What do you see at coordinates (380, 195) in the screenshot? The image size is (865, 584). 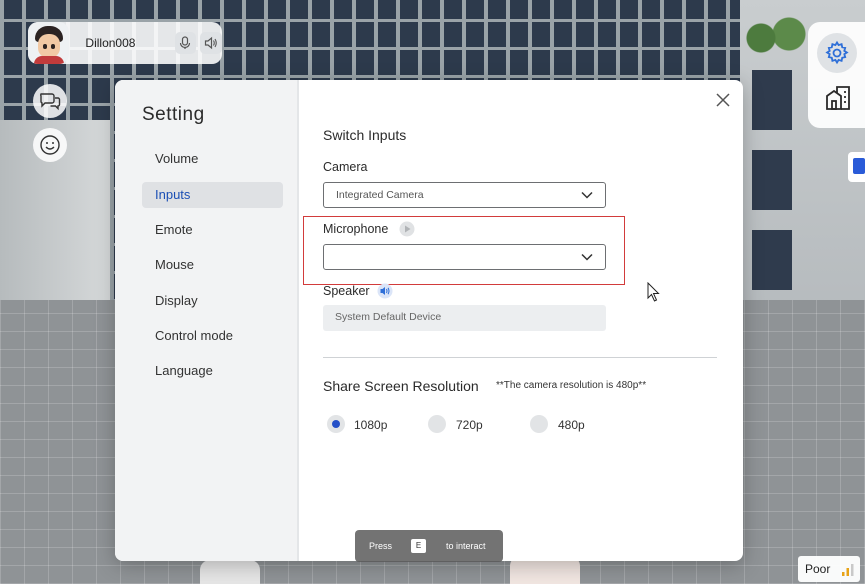 I see `camera-select-value: Integrated Camera` at bounding box center [380, 195].